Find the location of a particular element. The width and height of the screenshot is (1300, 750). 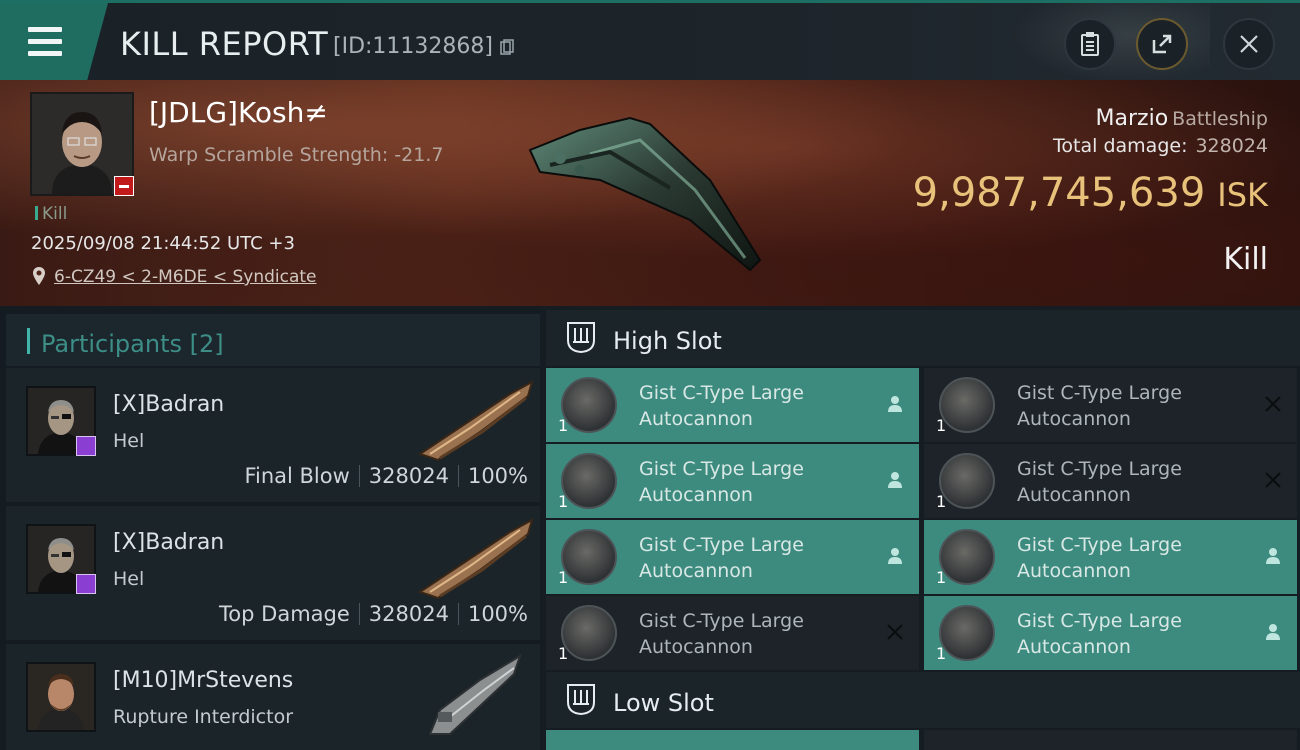

isk-unit: ISK is located at coordinates (1242, 195).